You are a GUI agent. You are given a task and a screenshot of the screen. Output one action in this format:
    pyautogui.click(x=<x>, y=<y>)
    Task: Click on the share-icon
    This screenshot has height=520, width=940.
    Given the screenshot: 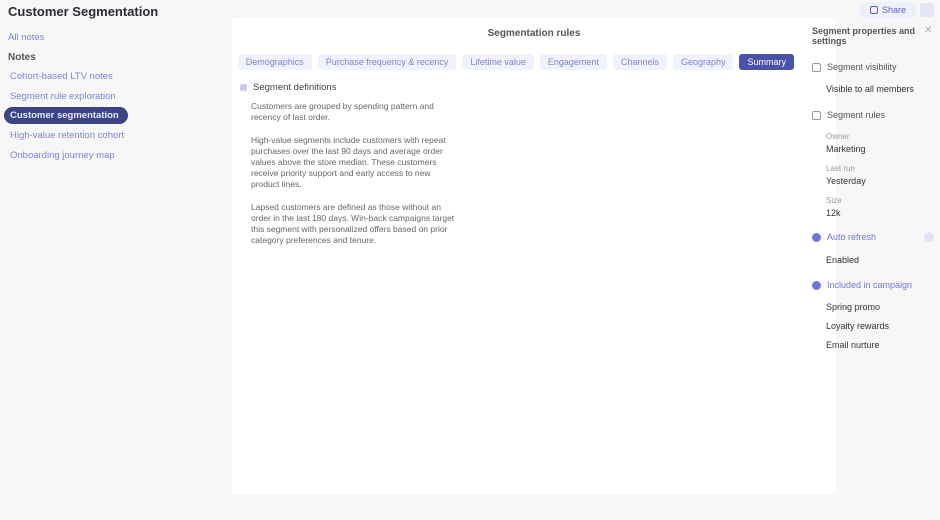 What is the action you would take?
    pyautogui.click(x=873, y=10)
    